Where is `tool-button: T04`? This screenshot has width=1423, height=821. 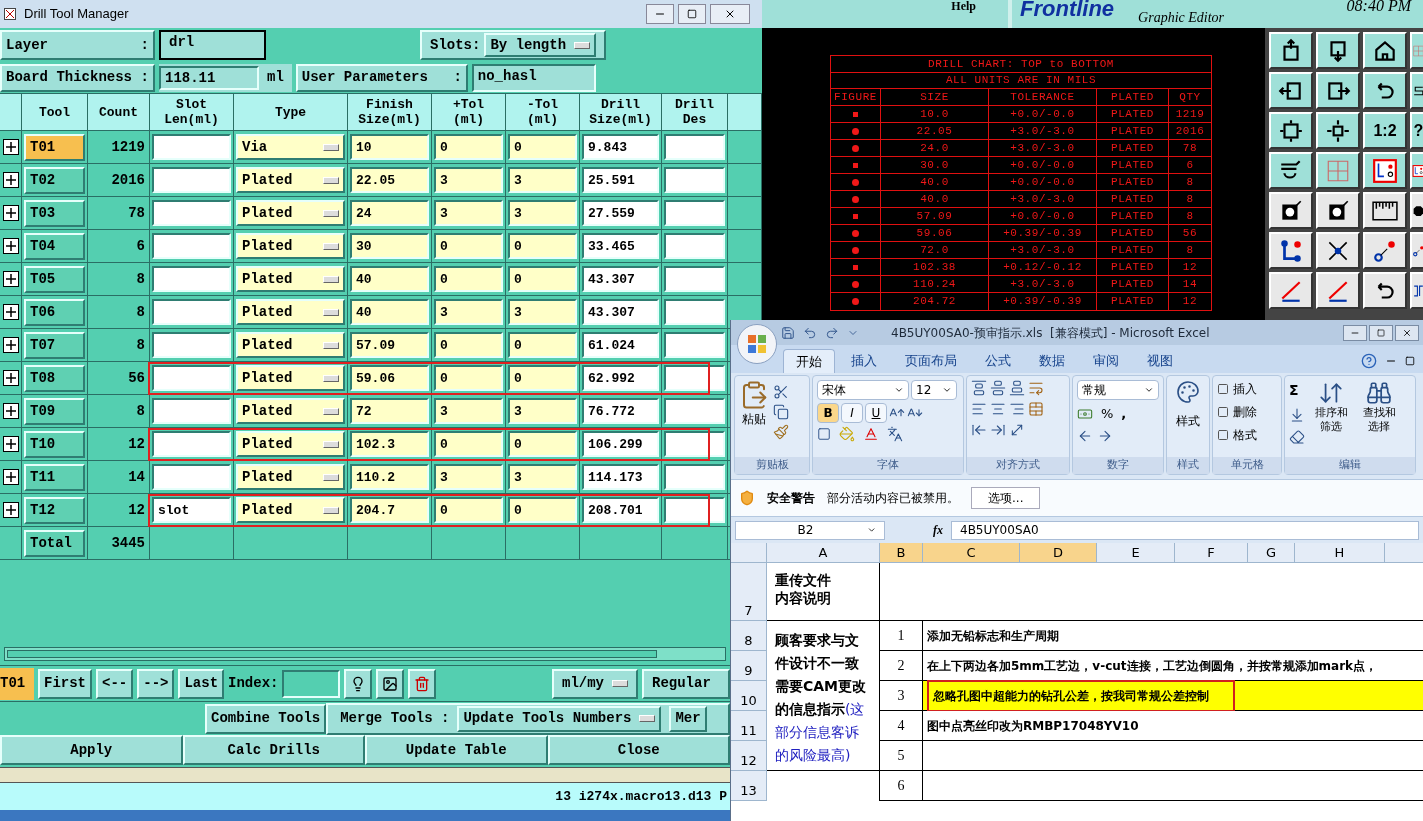 tool-button: T04 is located at coordinates (54, 246).